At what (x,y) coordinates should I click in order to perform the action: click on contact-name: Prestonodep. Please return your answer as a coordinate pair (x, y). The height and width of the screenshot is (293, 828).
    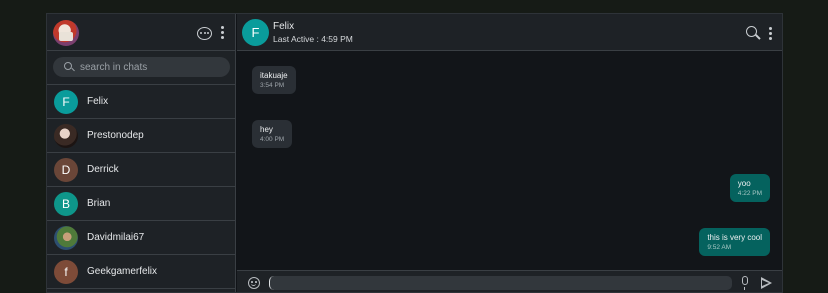
    Looking at the image, I should click on (115, 135).